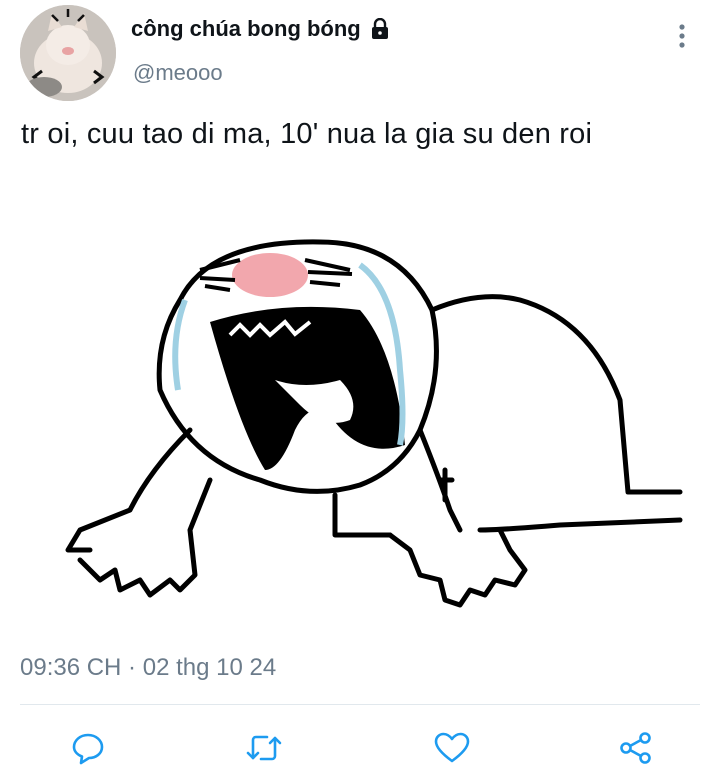 Image resolution: width=720 pixels, height=778 pixels. I want to click on author-handle: @meooo, so click(178, 73).